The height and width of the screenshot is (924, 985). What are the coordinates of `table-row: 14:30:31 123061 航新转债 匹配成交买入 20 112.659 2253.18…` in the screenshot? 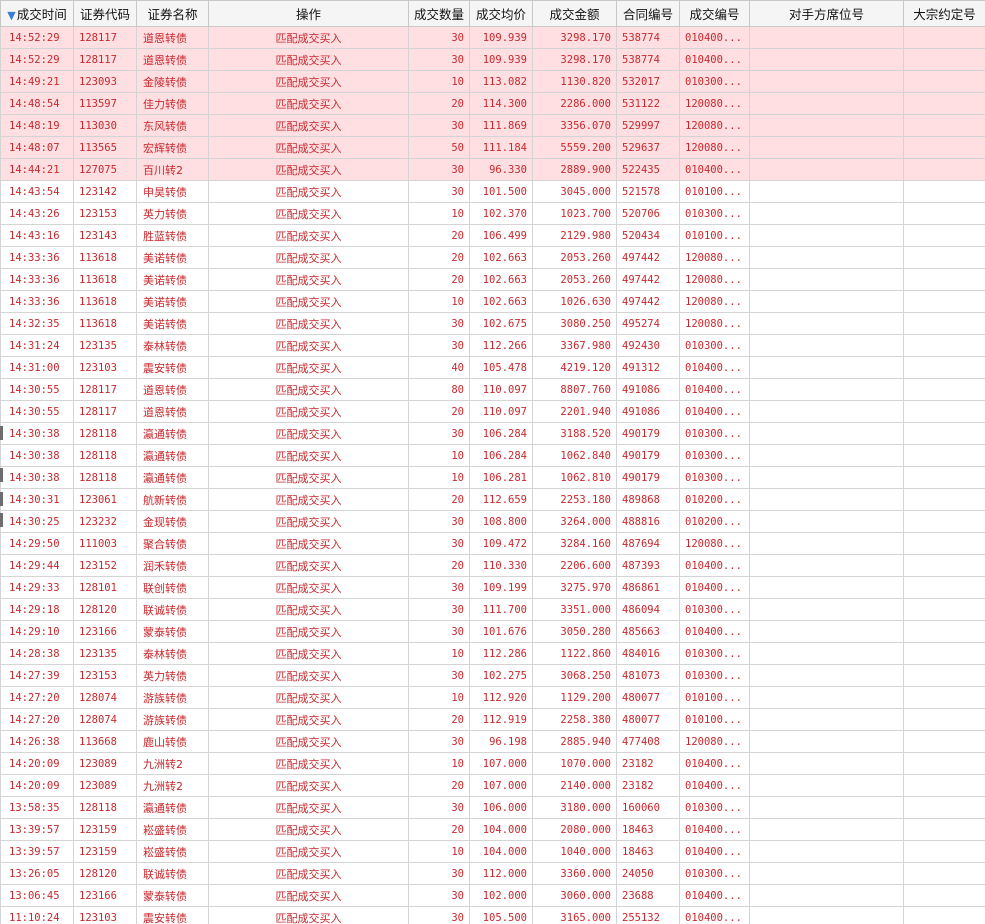 It's located at (492, 499).